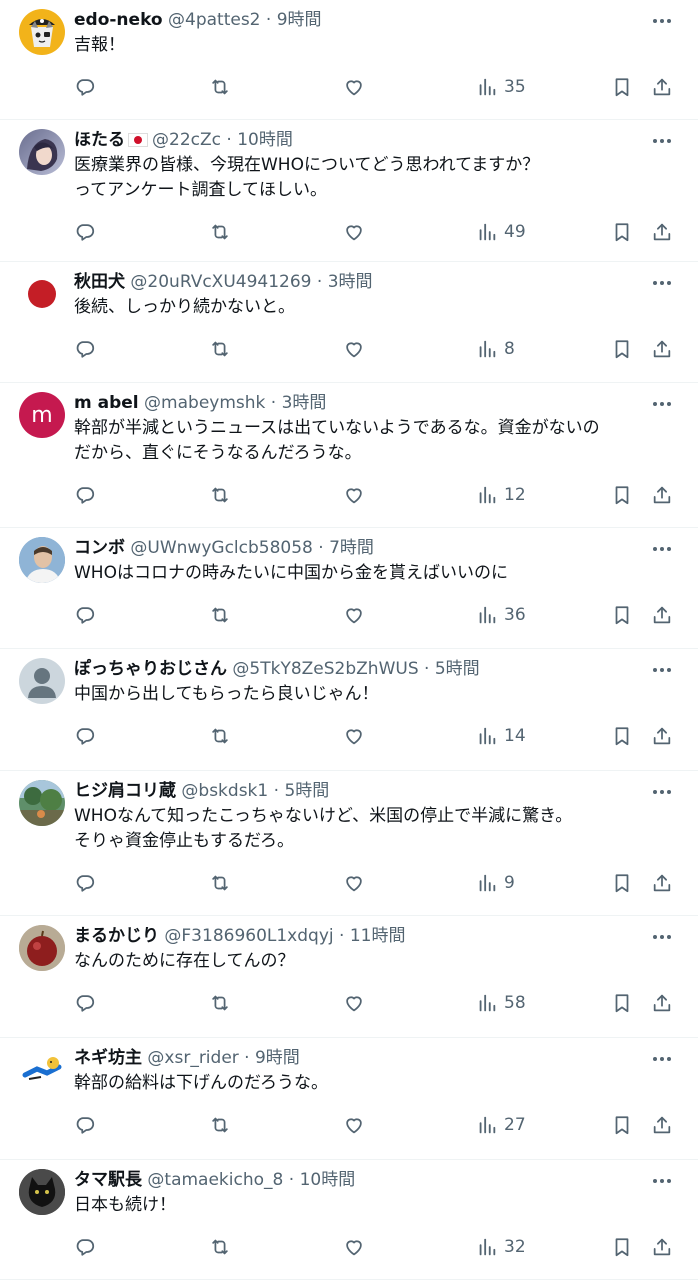  What do you see at coordinates (349, 1220) in the screenshot?
I see `reply-tweet: タマ駅長 @tamaekicho_8 · 10時間 日本も続け！ 32` at bounding box center [349, 1220].